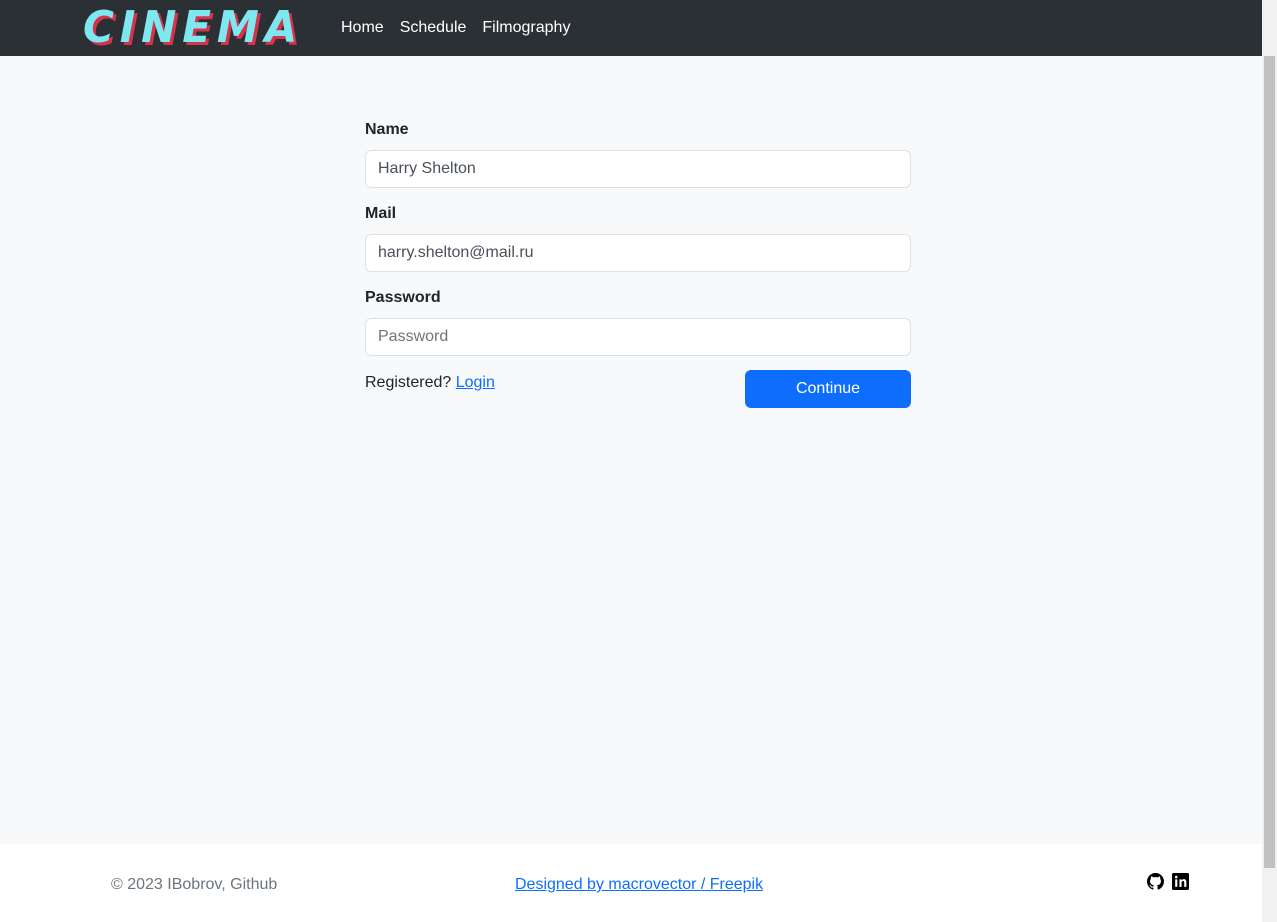 The image size is (1277, 922). Describe the element at coordinates (526, 28) in the screenshot. I see `nav-link-filmography: Filmography` at that location.